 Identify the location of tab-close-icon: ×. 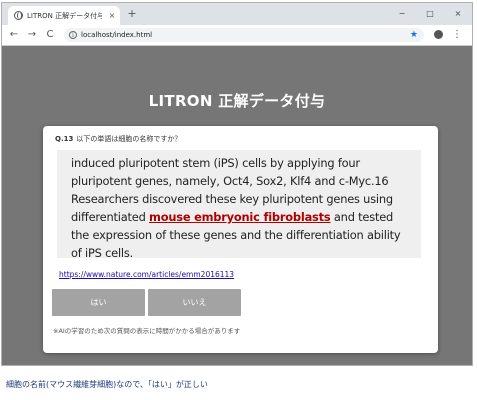
(112, 15).